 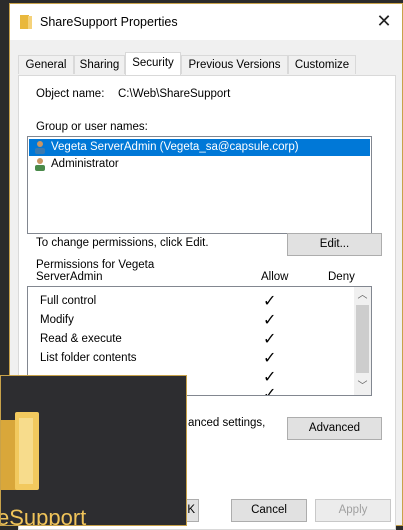 I want to click on object-name-value: C:\Web\ShareSupport, so click(x=174, y=94).